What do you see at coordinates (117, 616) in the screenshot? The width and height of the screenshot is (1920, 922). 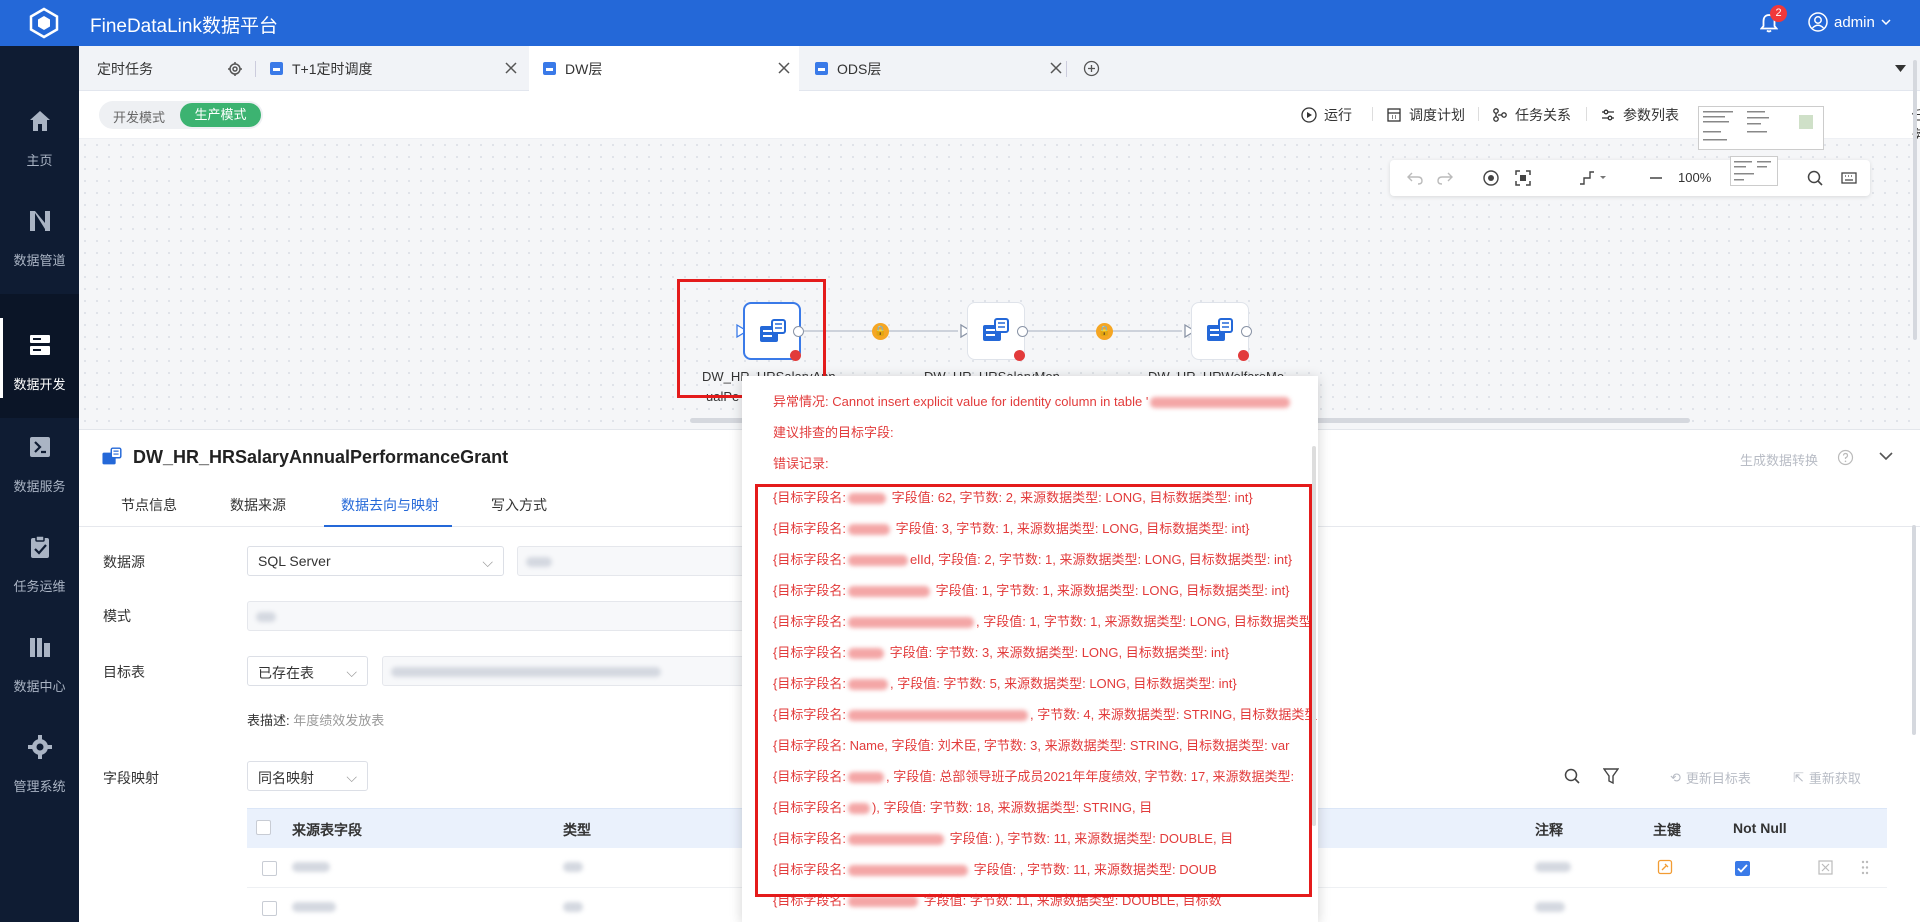 I see `schema-label: 模式` at bounding box center [117, 616].